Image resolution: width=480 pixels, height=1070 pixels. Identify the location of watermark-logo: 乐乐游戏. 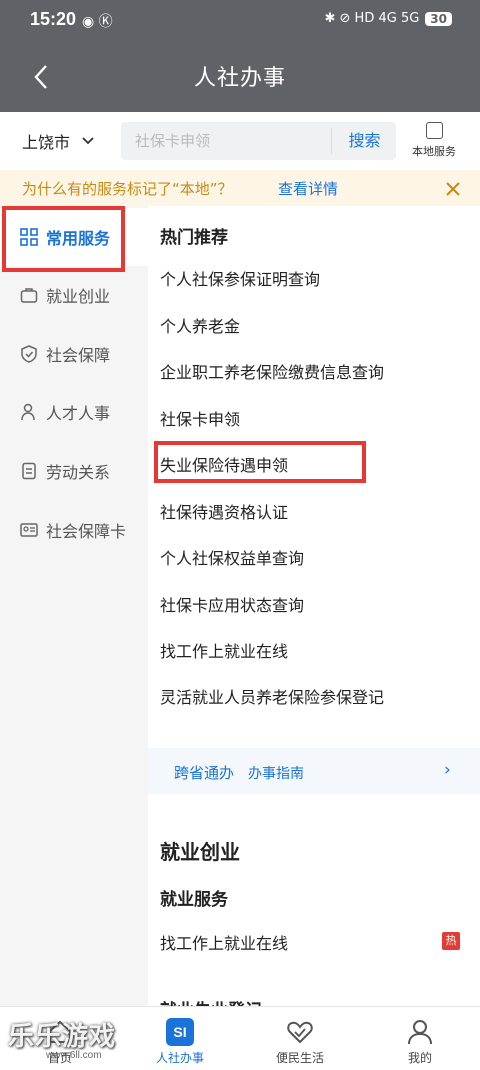
(62, 1037).